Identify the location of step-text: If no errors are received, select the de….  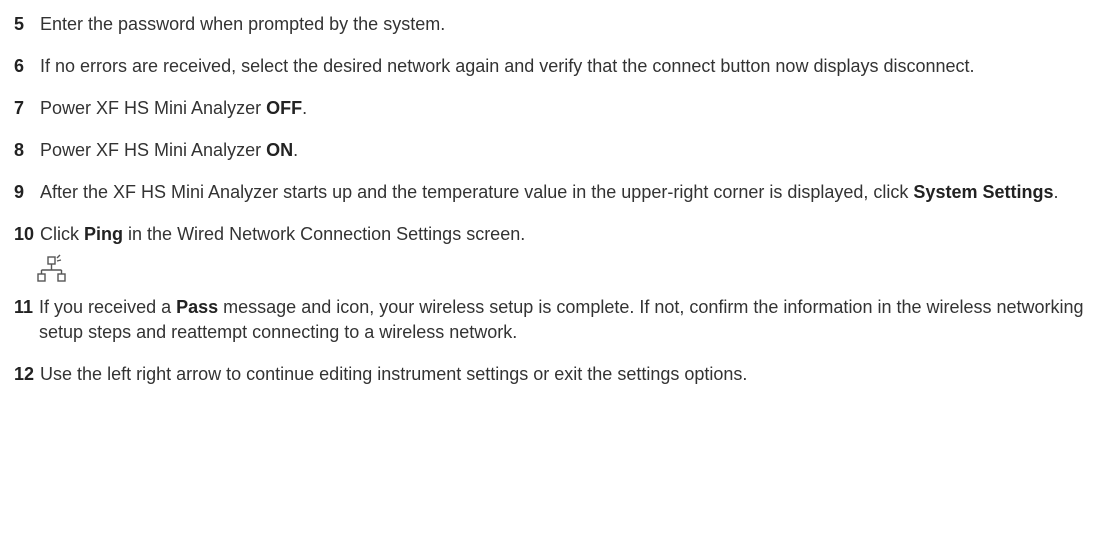
(569, 66).